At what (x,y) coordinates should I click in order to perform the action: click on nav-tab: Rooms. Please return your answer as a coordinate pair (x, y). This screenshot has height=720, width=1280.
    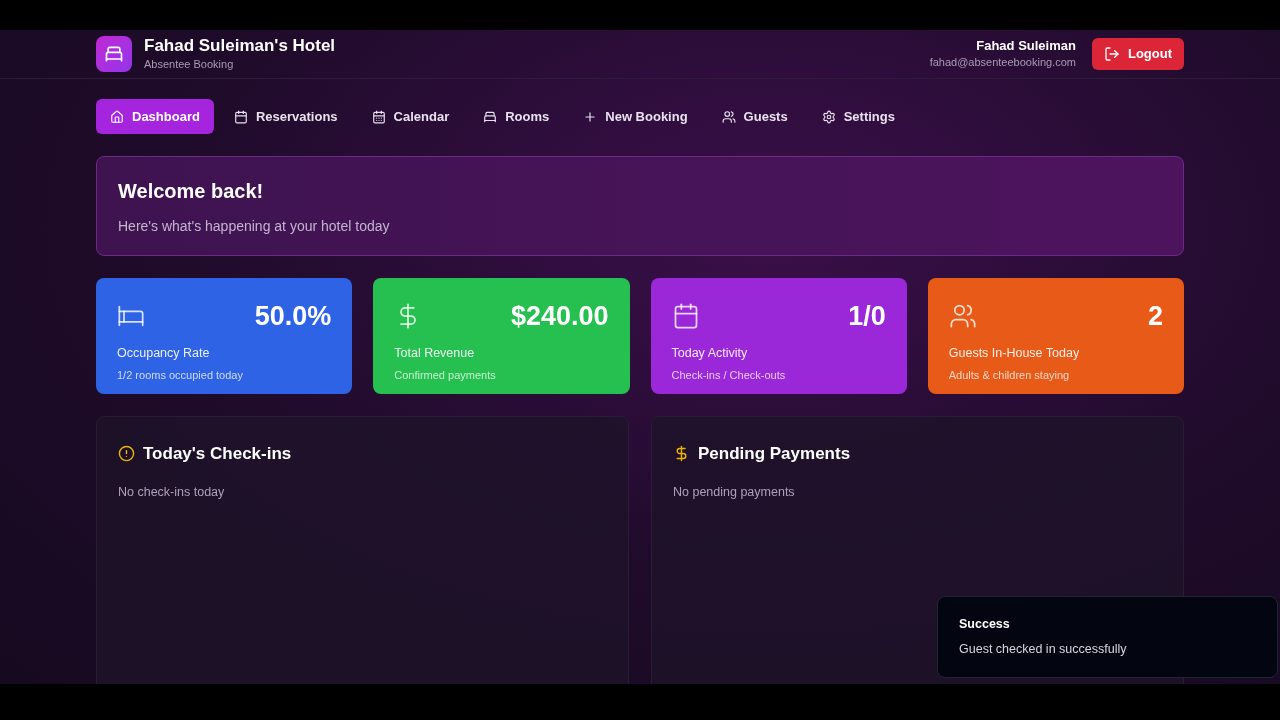
    Looking at the image, I should click on (516, 116).